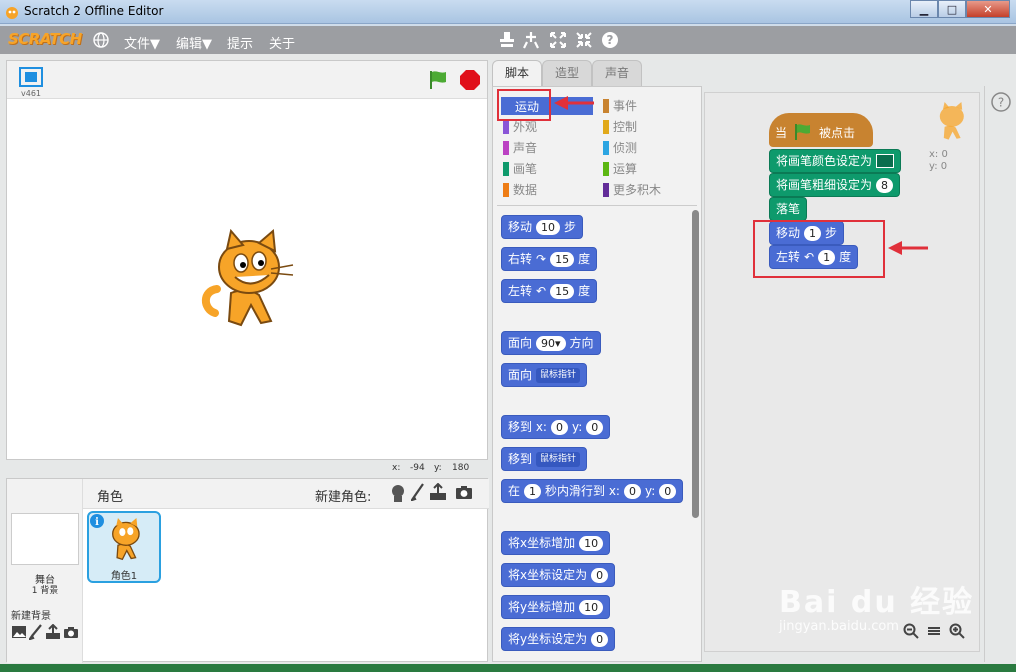  I want to click on help-question-icon: ?, so click(1001, 102).